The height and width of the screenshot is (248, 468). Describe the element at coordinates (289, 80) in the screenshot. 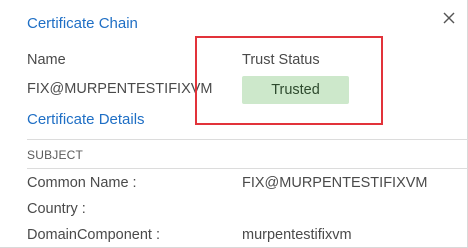

I see `trust-status-highlight` at that location.